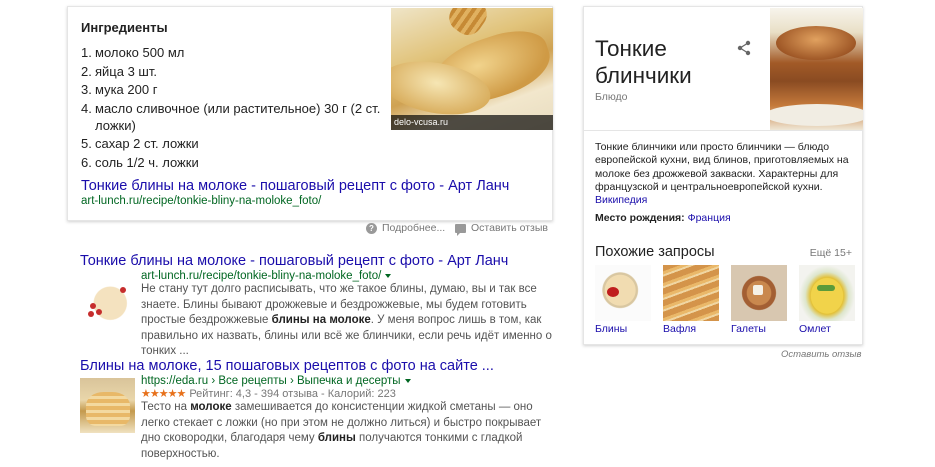 Image resolution: width=935 pixels, height=467 pixels. I want to click on wikipedia-link: Википедия, so click(621, 200).